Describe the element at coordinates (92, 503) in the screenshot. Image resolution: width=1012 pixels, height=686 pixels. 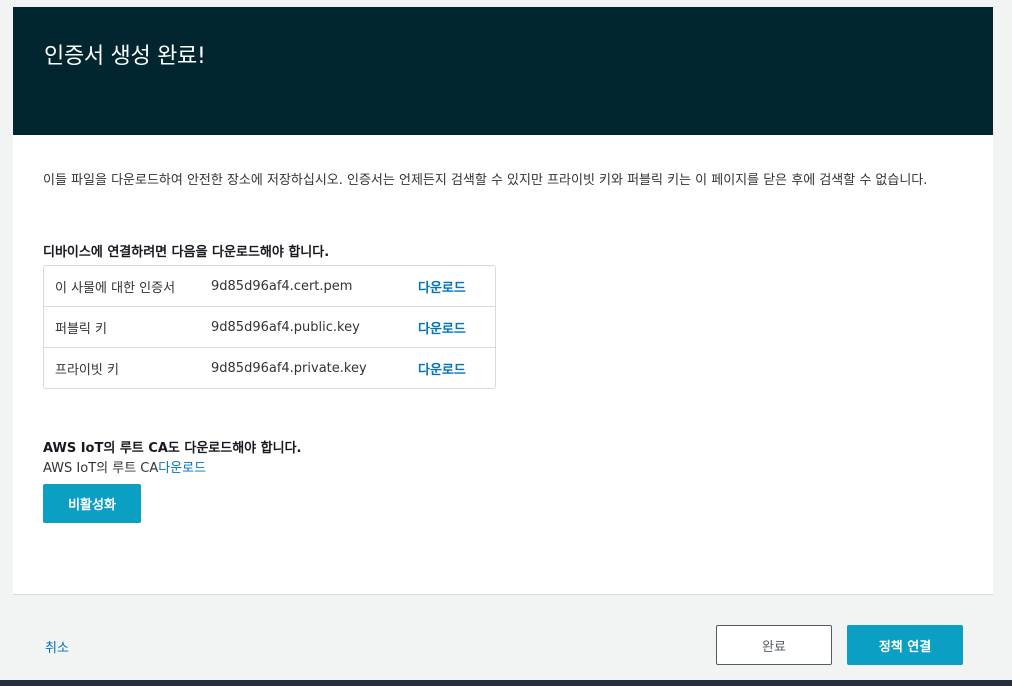
I see `deactivate-button: 비활성화` at that location.